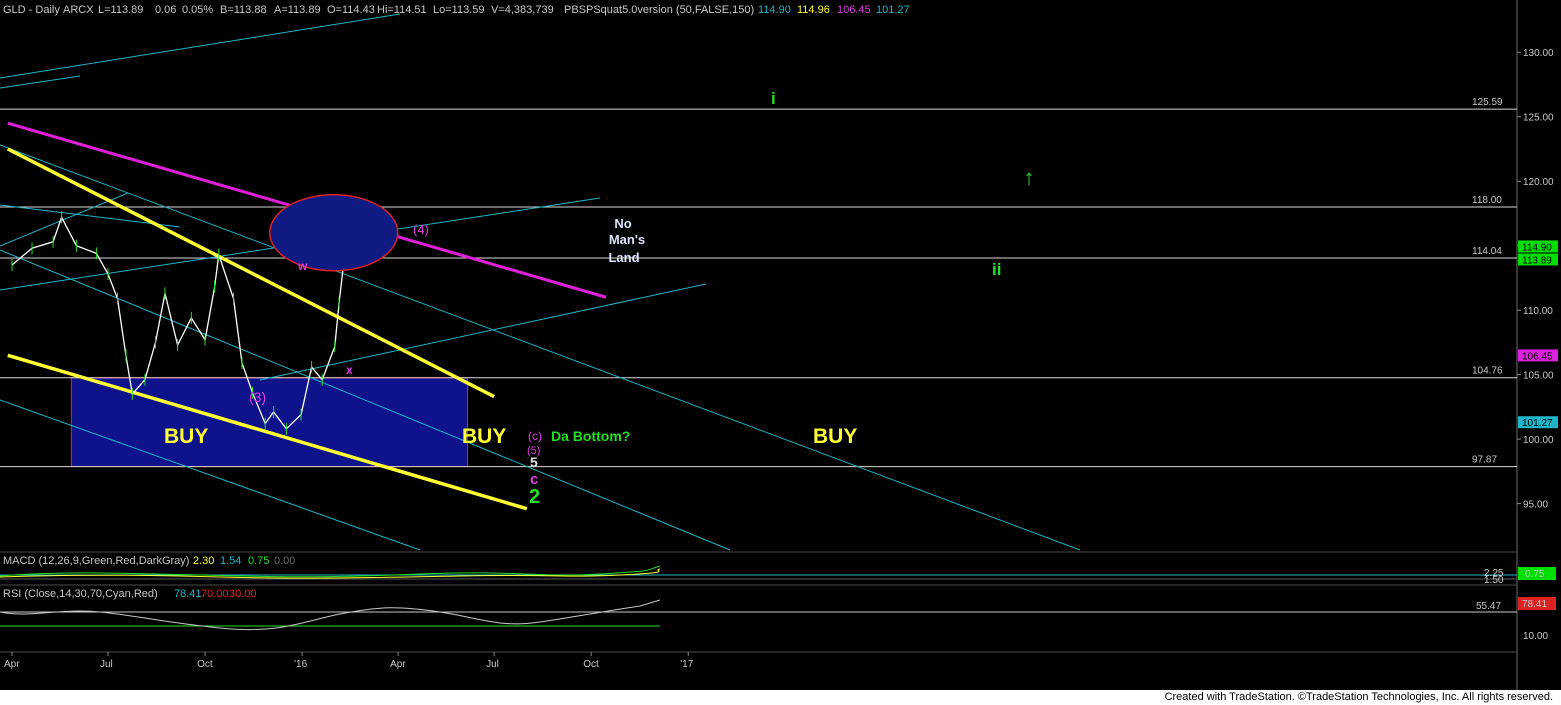 The image size is (1561, 705). Describe the element at coordinates (535, 436) in the screenshot. I see `wave-label-c-paren: (c)` at that location.